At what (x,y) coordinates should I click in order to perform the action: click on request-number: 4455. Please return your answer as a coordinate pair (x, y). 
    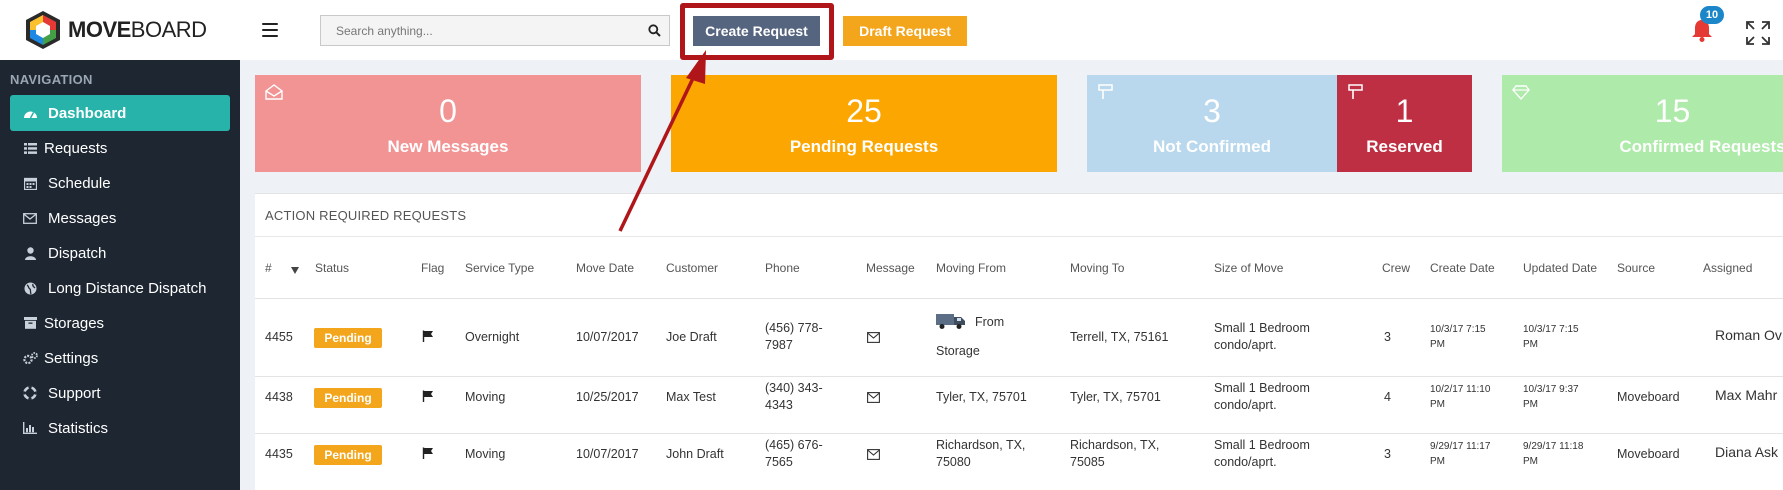
    Looking at the image, I should click on (279, 337).